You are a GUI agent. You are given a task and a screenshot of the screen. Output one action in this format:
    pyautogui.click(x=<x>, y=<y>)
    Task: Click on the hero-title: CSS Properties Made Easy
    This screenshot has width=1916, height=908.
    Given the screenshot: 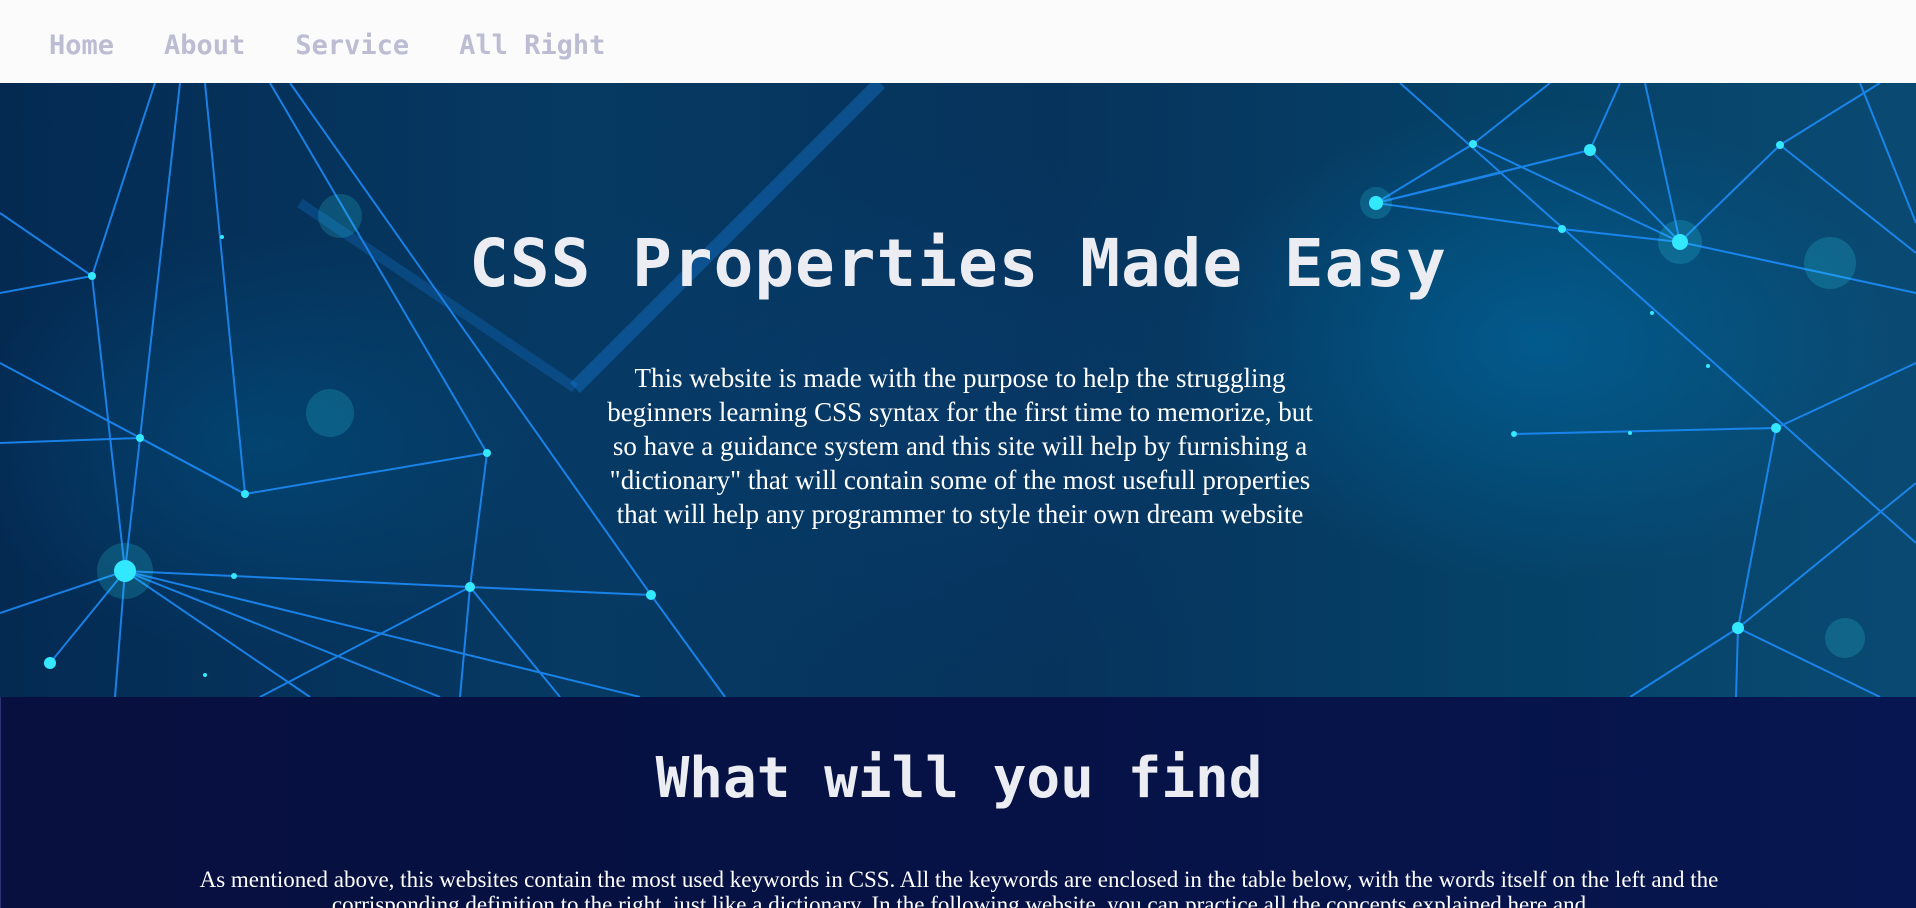 What is the action you would take?
    pyautogui.click(x=958, y=263)
    